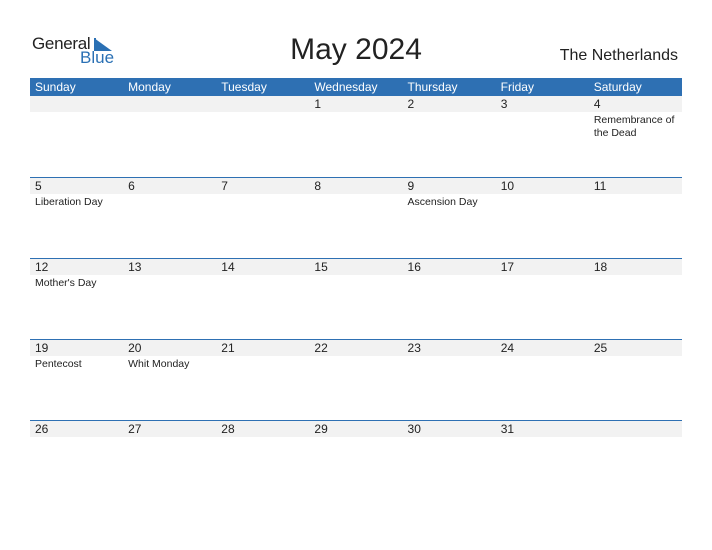 Image resolution: width=712 pixels, height=550 pixels. Describe the element at coordinates (449, 380) in the screenshot. I see `day-cell: 23` at that location.